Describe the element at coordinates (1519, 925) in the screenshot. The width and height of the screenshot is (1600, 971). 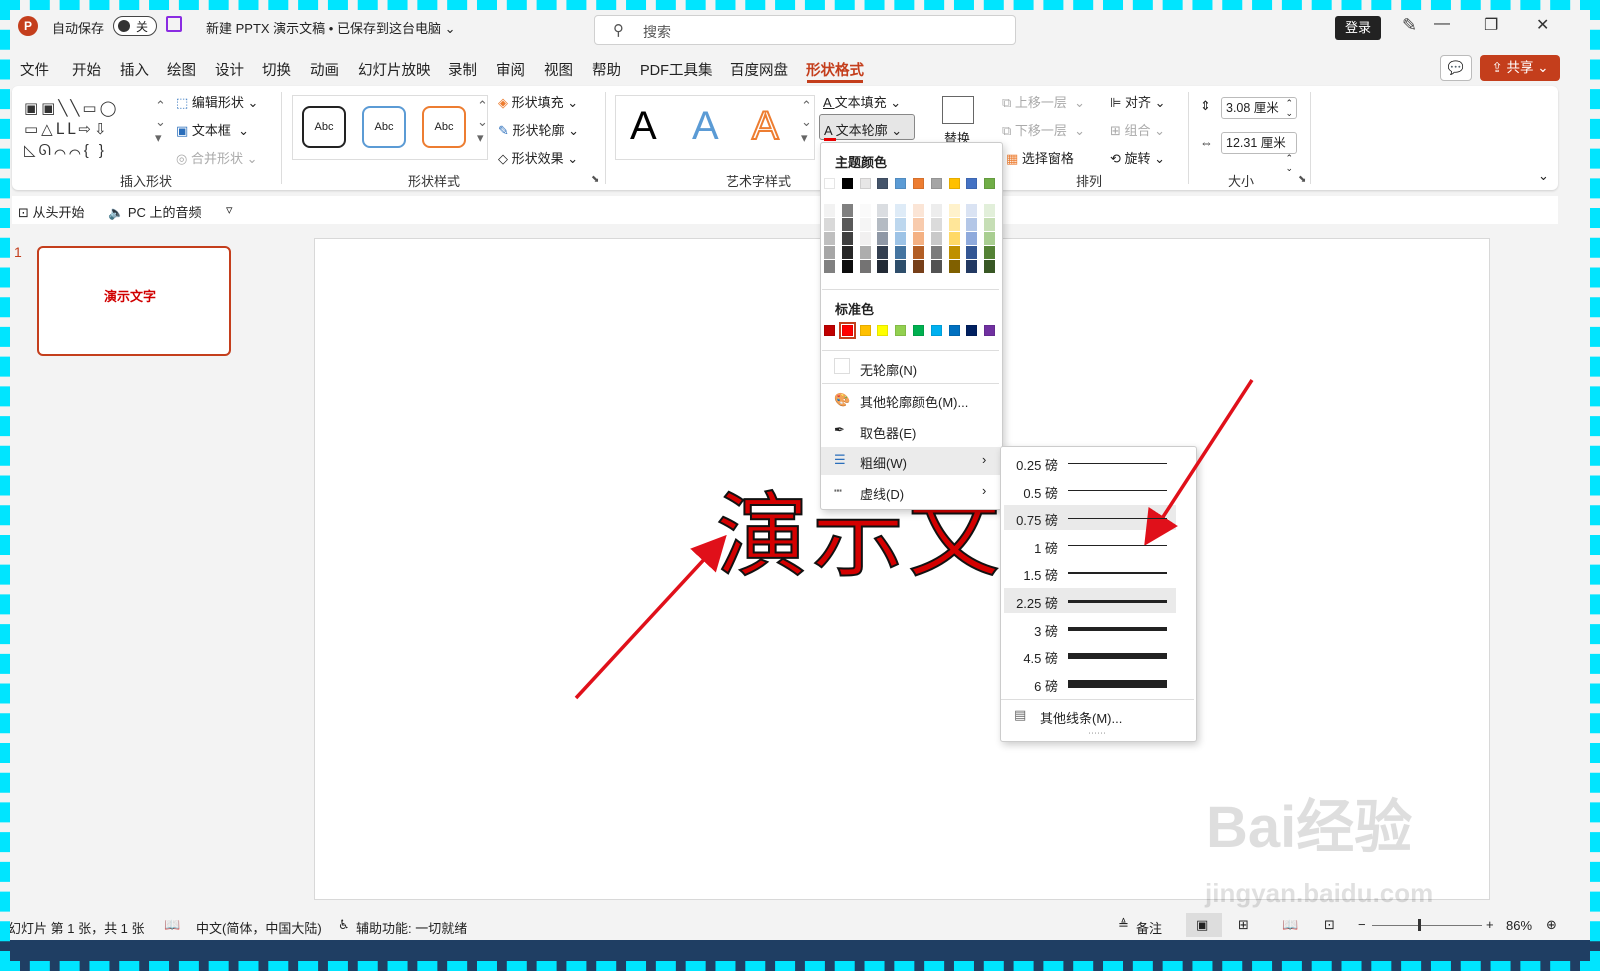
I see `zoom-level: 86%` at that location.